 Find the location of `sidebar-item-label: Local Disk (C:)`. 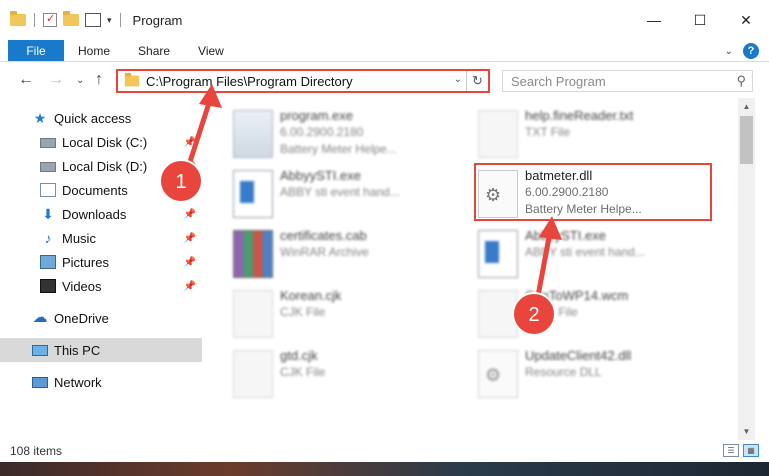

sidebar-item-label: Local Disk (C:) is located at coordinates (105, 142).